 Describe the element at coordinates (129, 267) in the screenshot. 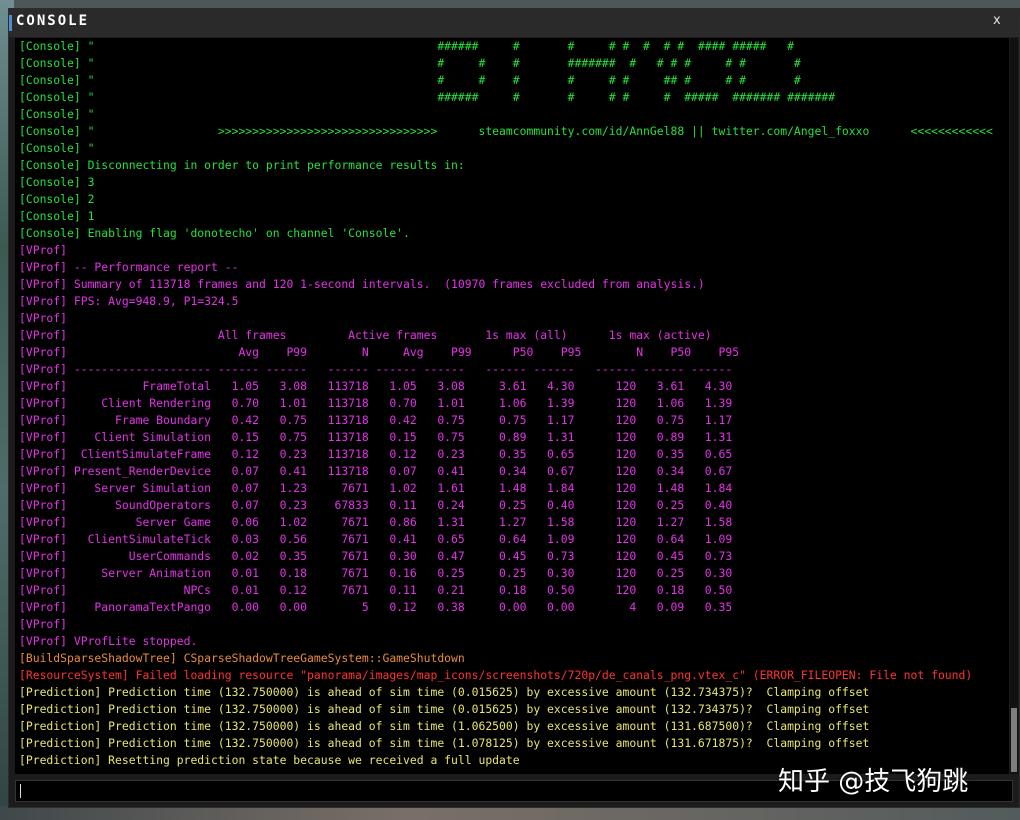

I see `console-line-vprof: [VProf] -- Performance report --` at that location.